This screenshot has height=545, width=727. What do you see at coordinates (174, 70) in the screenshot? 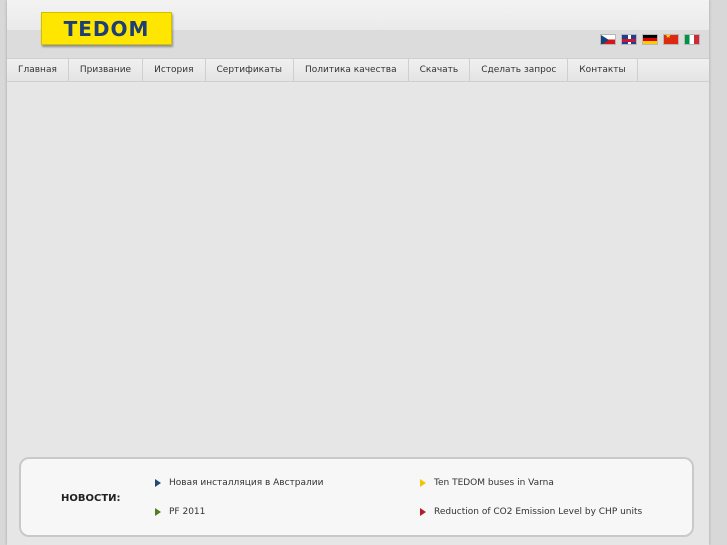
I see `nav-item-history: История` at bounding box center [174, 70].